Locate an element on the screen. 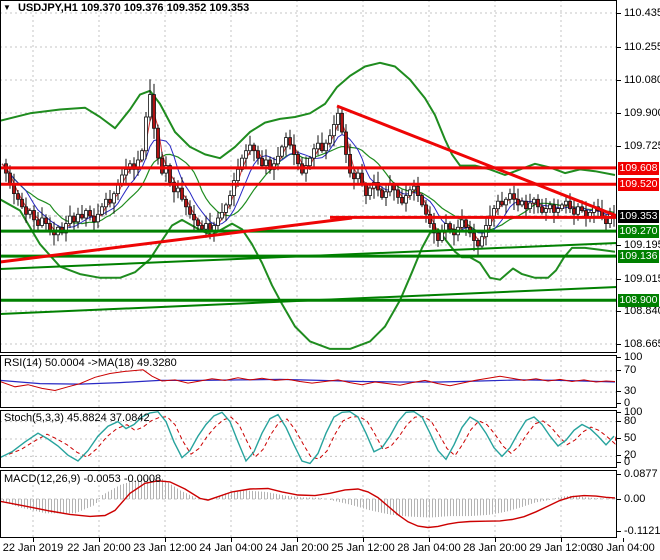 The width and height of the screenshot is (660, 560). ohlc-values: 109.370 109.376 109.352 109.353 is located at coordinates (165, 8).